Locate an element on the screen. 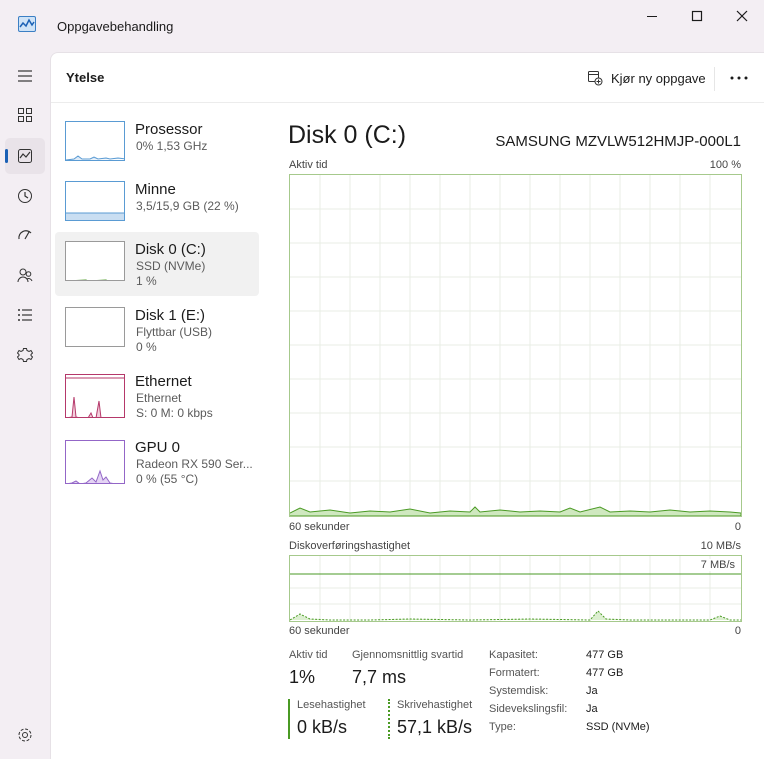 This screenshot has height=759, width=764. transfer-rate-graph: 7 MB/s is located at coordinates (515, 588).